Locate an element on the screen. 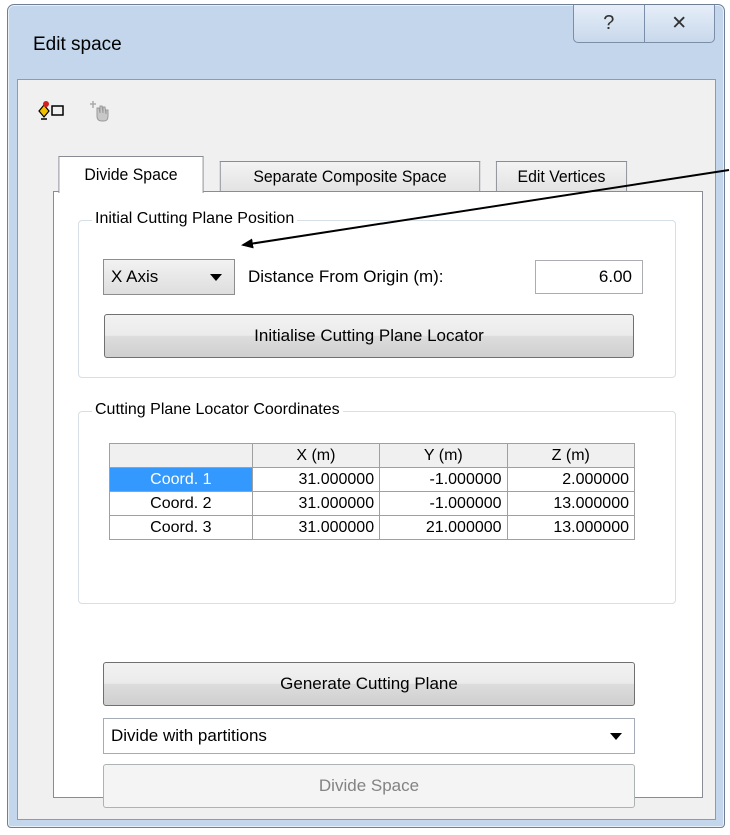 The image size is (730, 835). toolbar is located at coordinates (76, 111).